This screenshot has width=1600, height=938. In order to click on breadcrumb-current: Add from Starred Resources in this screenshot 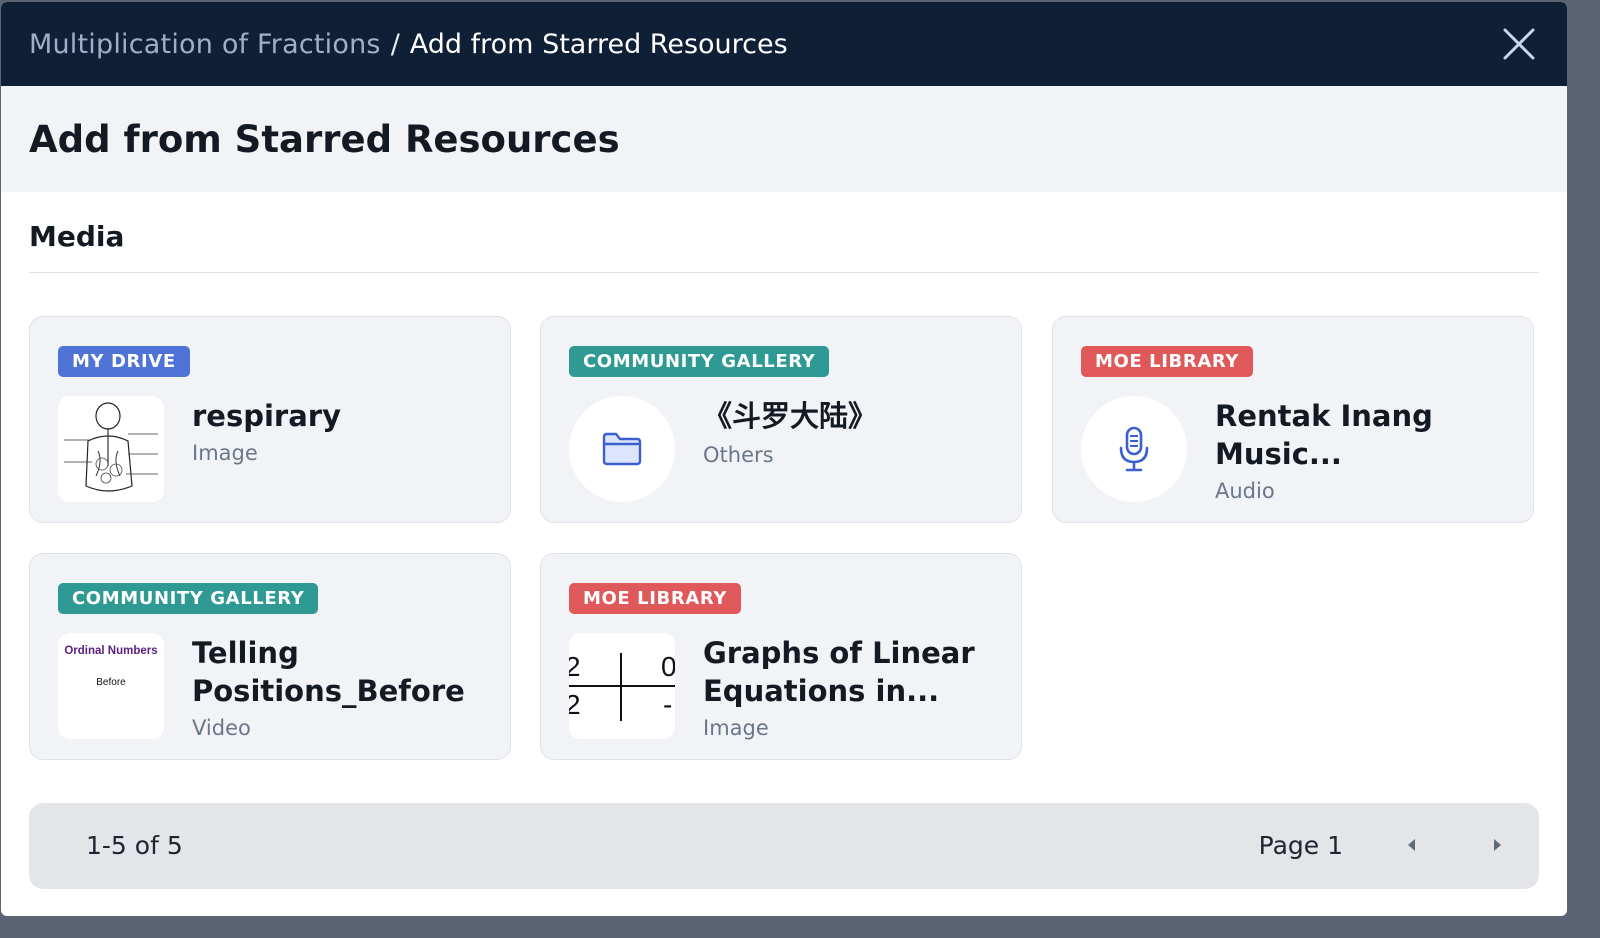, I will do `click(598, 44)`.